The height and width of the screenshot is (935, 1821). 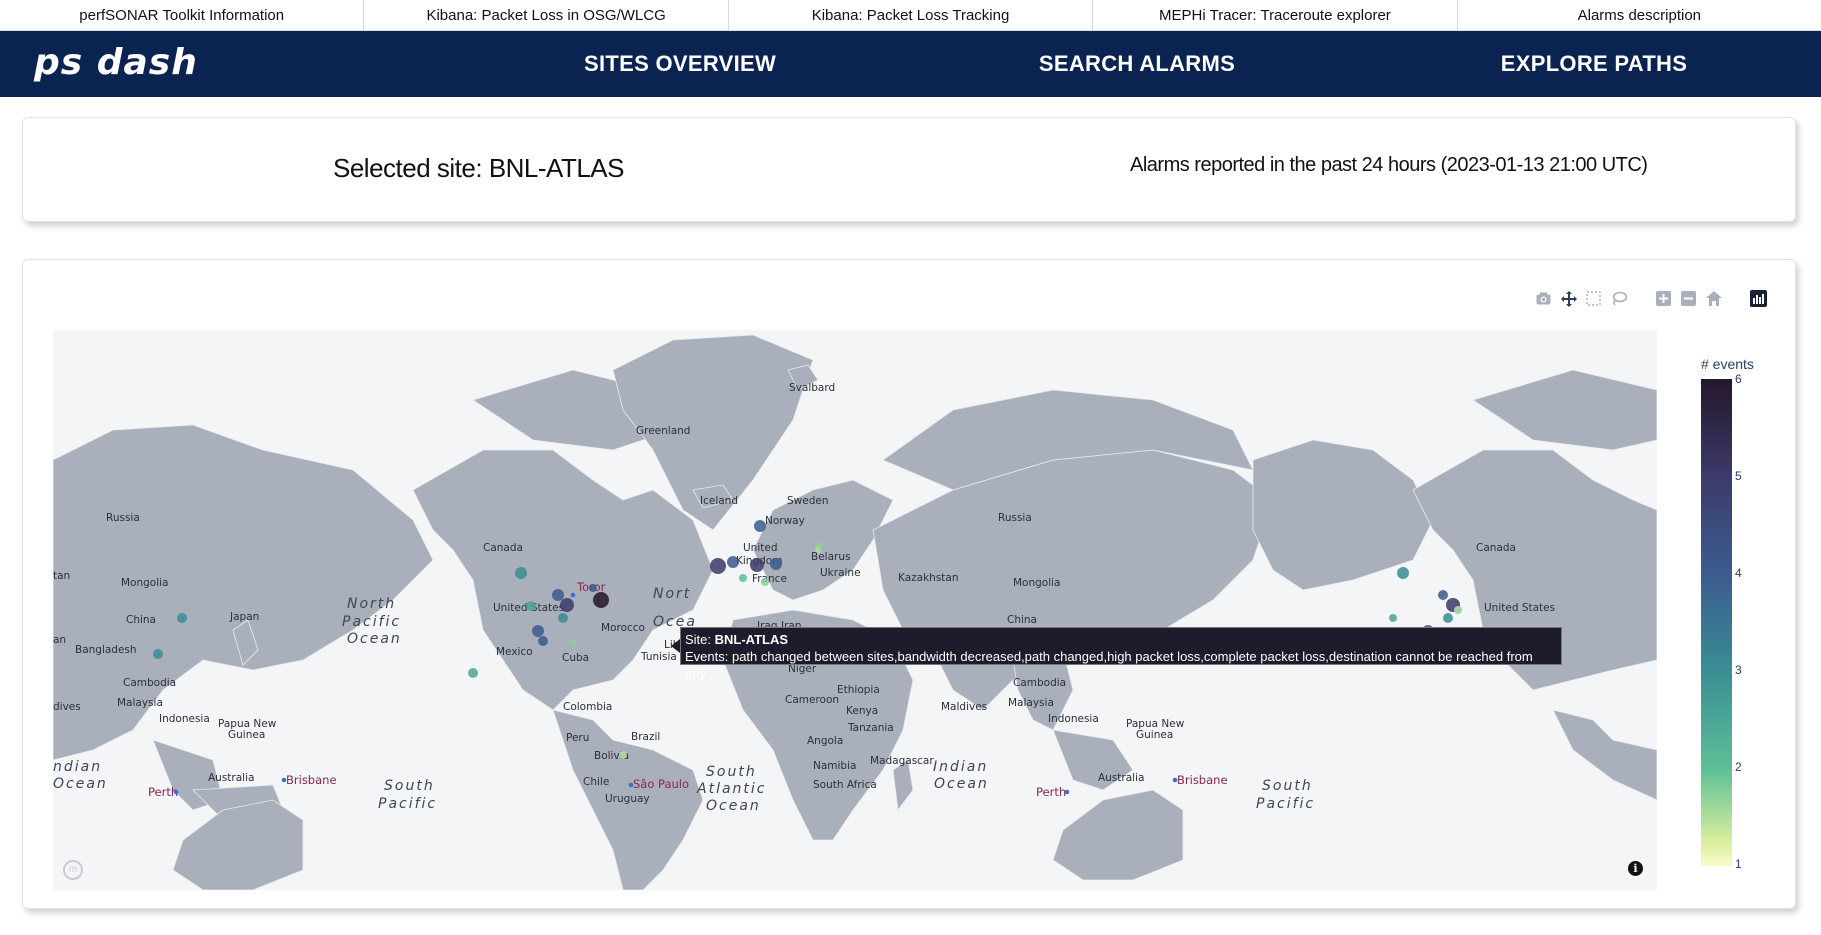 I want to click on zoom-out-icon, so click(x=1688, y=298).